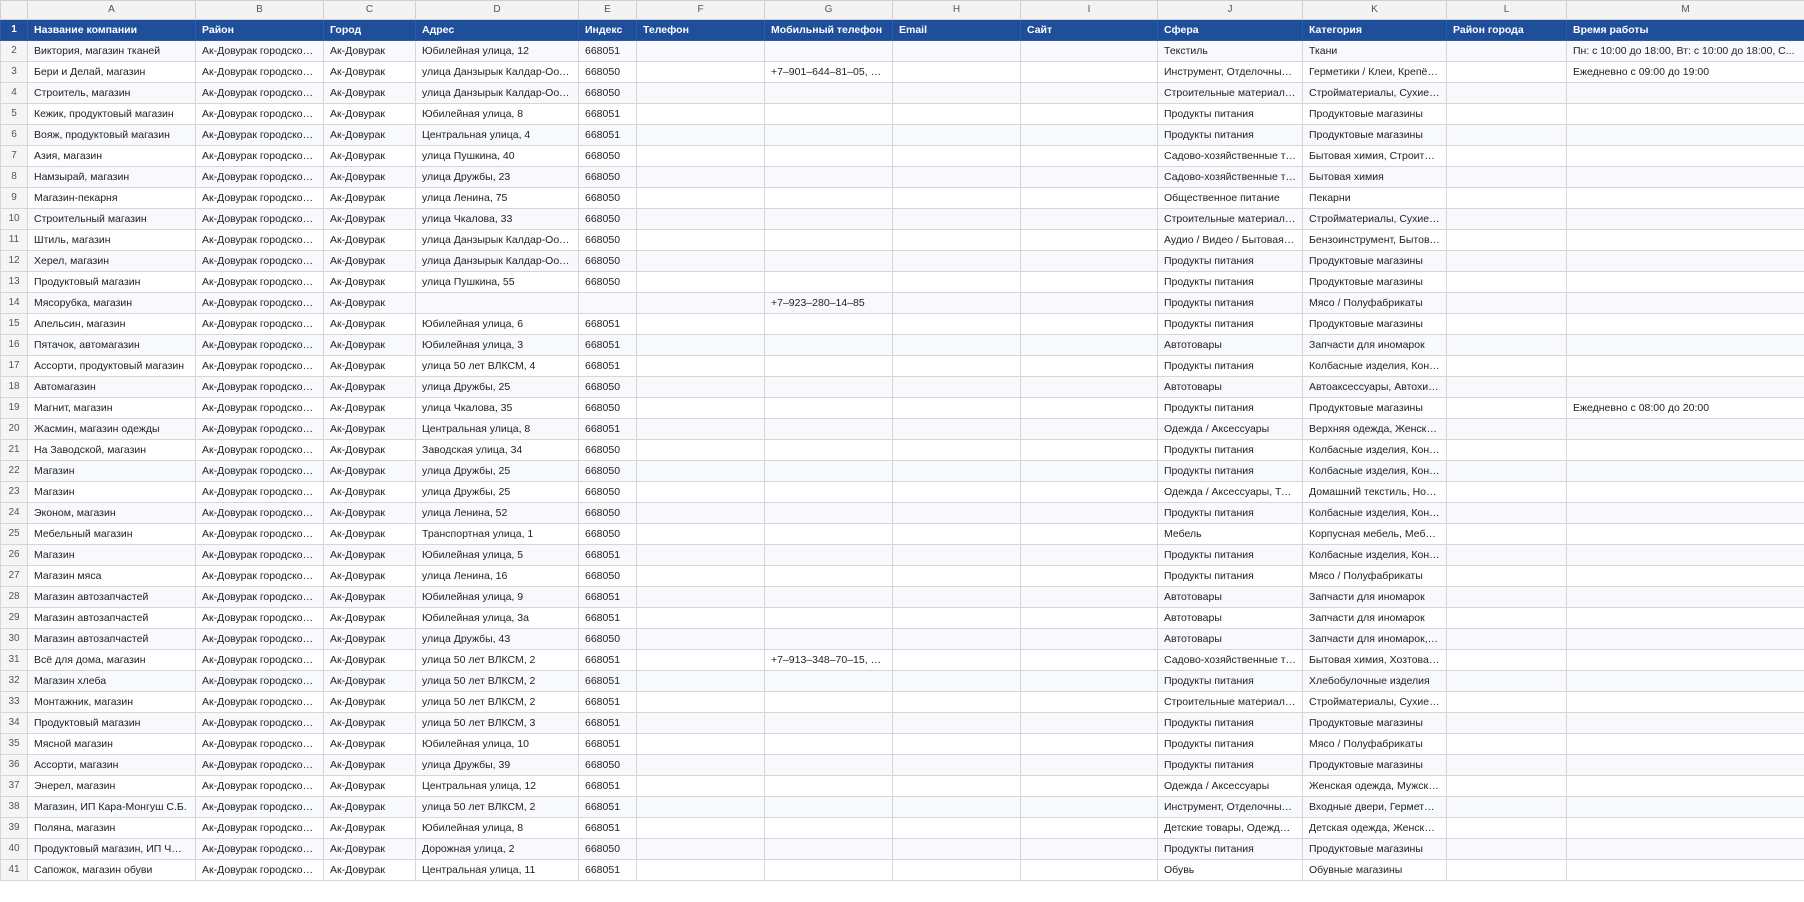  I want to click on row-number: 21, so click(14, 450).